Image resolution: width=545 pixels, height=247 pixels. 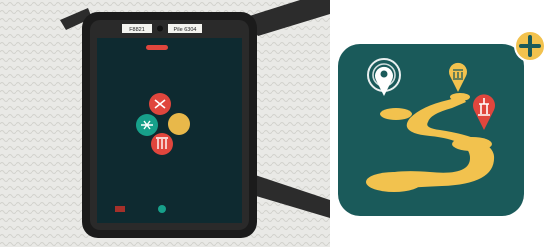 What do you see at coordinates (137, 30) in the screenshot?
I see `tape-label-left-text: F8821` at bounding box center [137, 30].